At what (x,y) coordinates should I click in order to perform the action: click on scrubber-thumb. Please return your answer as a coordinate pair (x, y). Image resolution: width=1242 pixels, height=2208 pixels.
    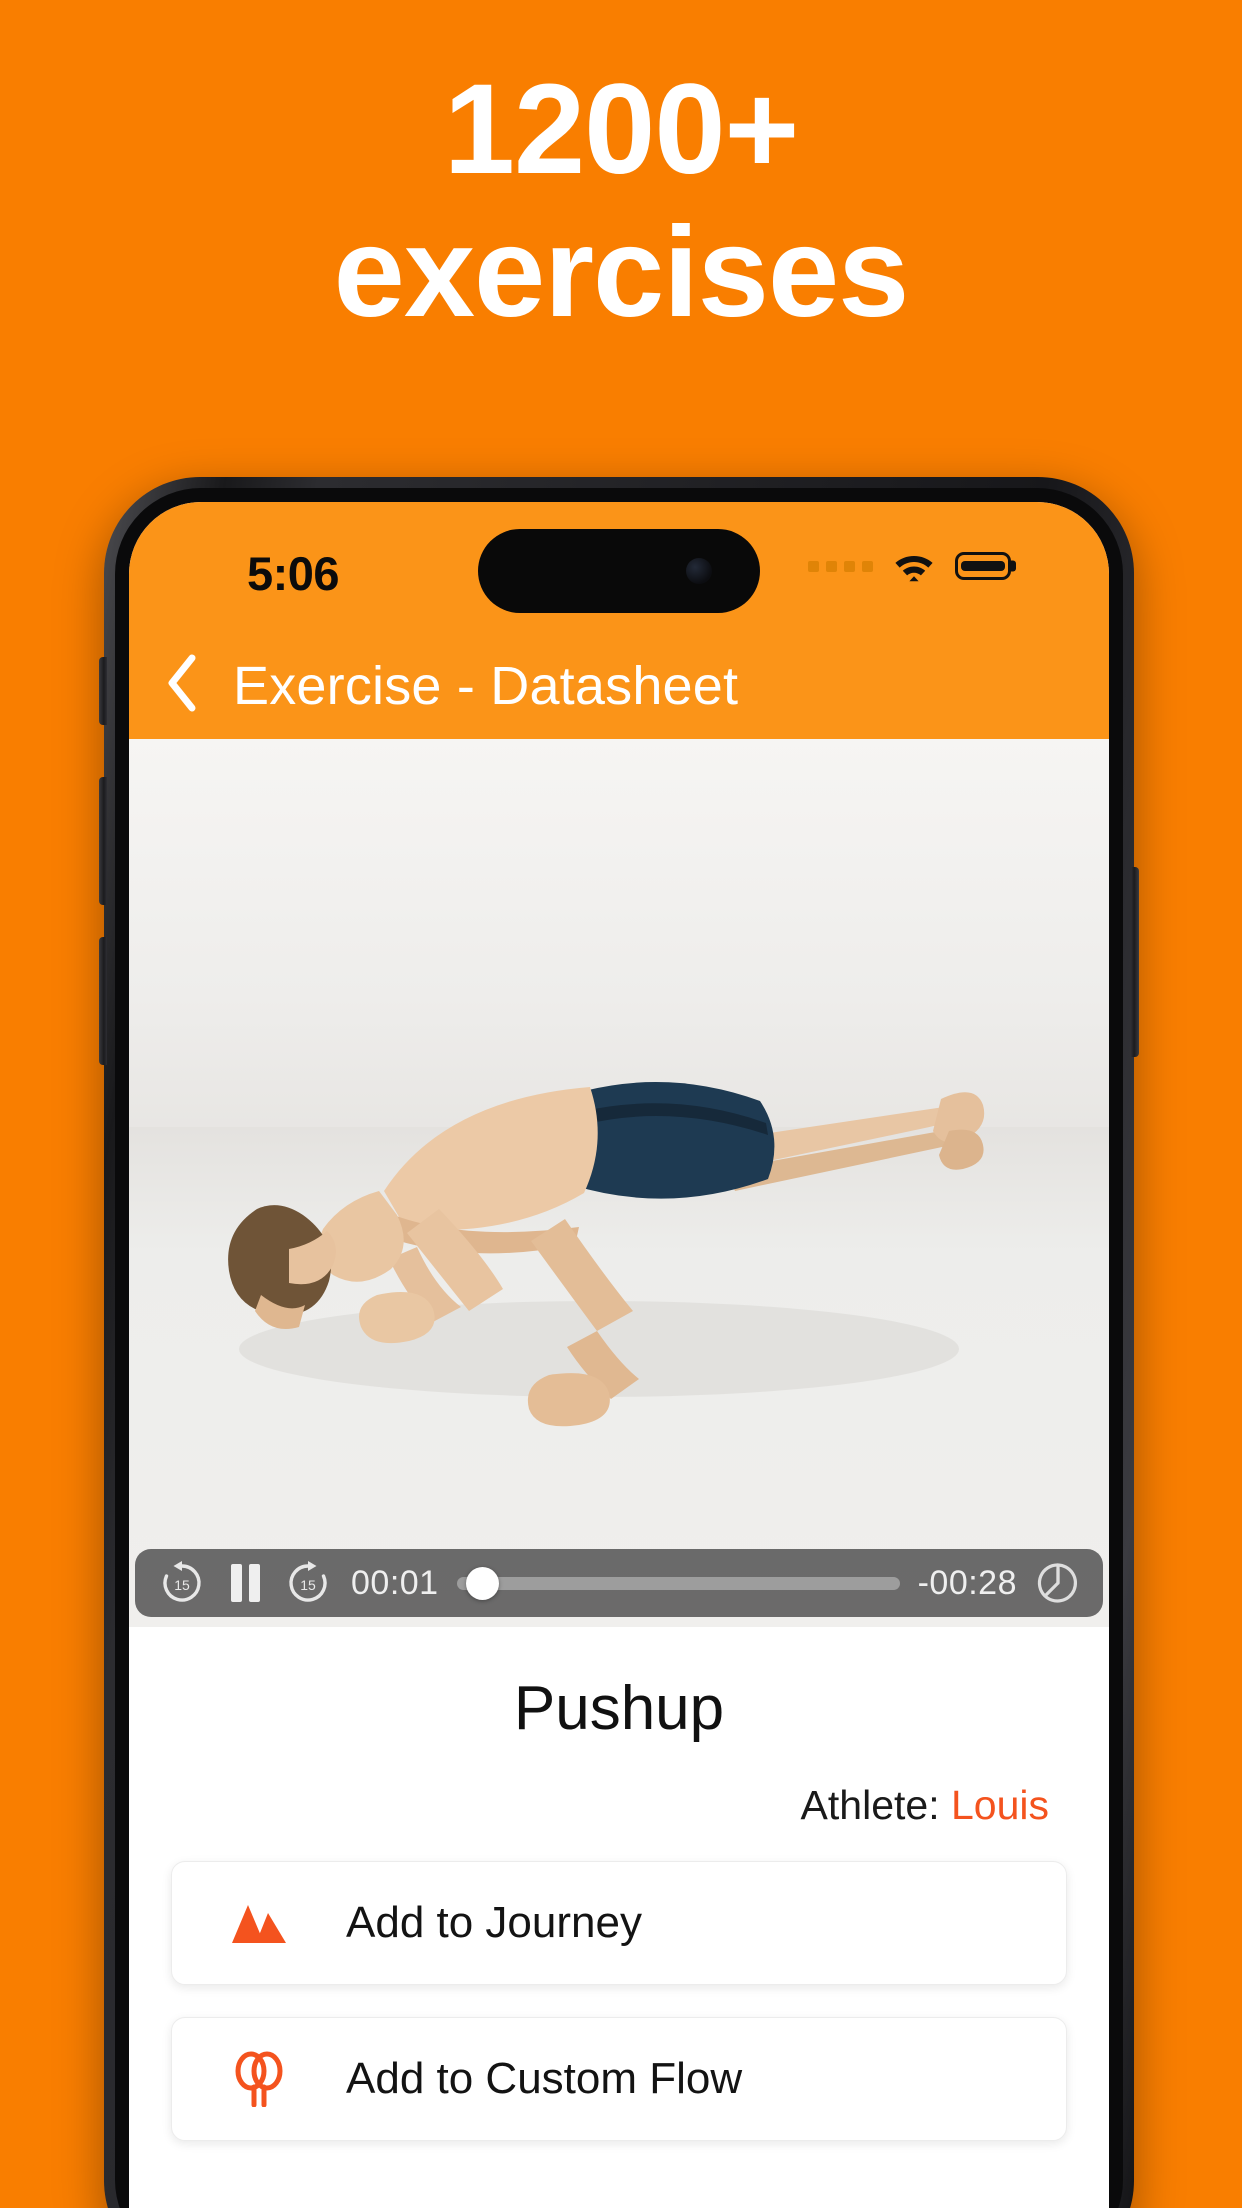
    Looking at the image, I should click on (482, 1583).